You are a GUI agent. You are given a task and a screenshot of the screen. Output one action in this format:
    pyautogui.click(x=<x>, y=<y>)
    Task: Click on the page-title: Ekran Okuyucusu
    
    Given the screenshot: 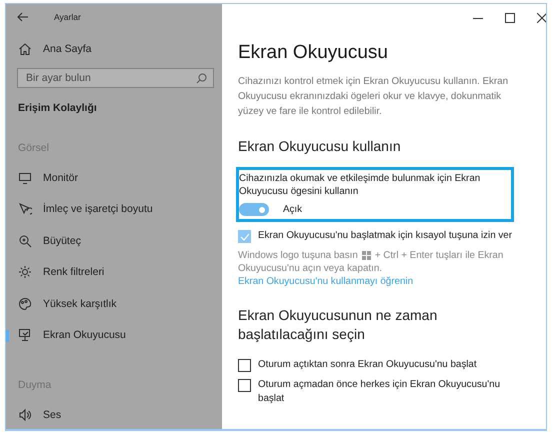 What is the action you would take?
    pyautogui.click(x=313, y=53)
    